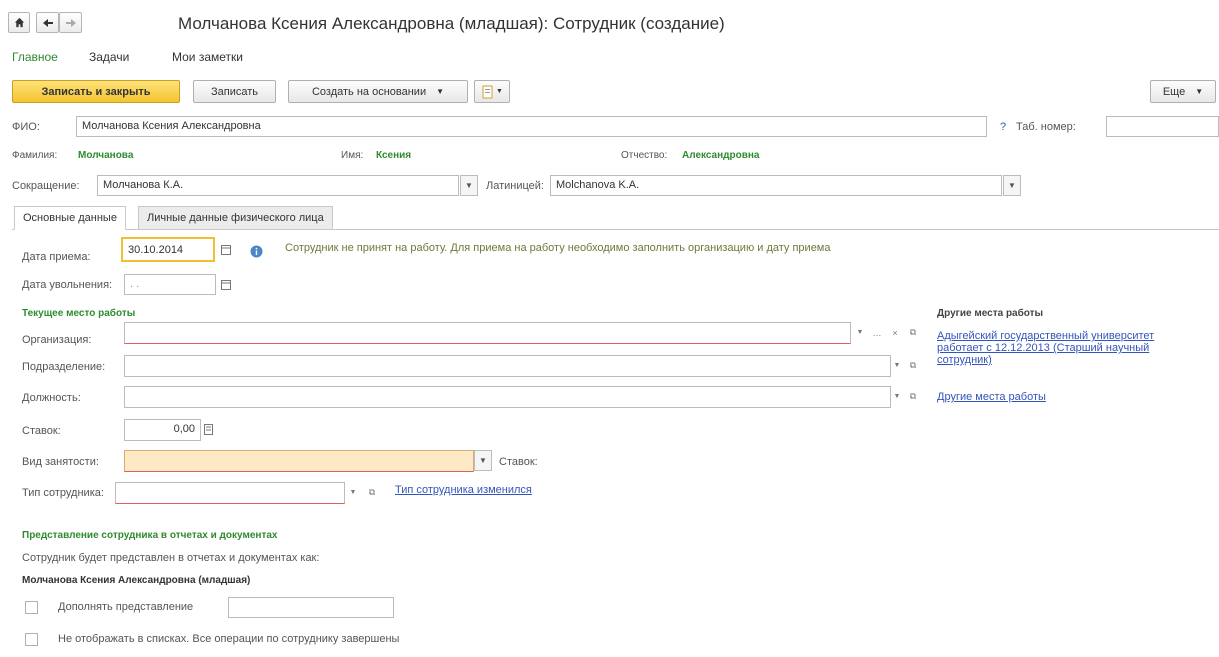 This screenshot has height=657, width=1219. I want to click on position-label: Должность:, so click(51, 398).